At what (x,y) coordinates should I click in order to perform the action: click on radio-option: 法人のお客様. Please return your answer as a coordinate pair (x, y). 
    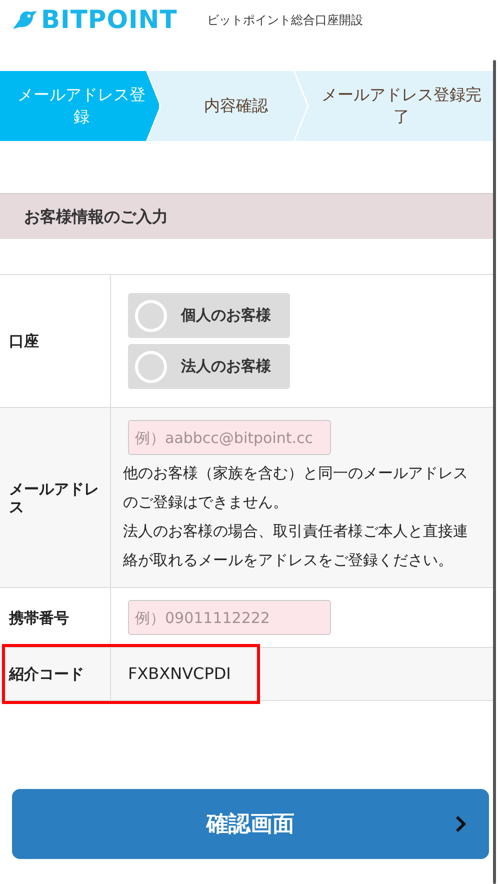
    Looking at the image, I should click on (209, 366).